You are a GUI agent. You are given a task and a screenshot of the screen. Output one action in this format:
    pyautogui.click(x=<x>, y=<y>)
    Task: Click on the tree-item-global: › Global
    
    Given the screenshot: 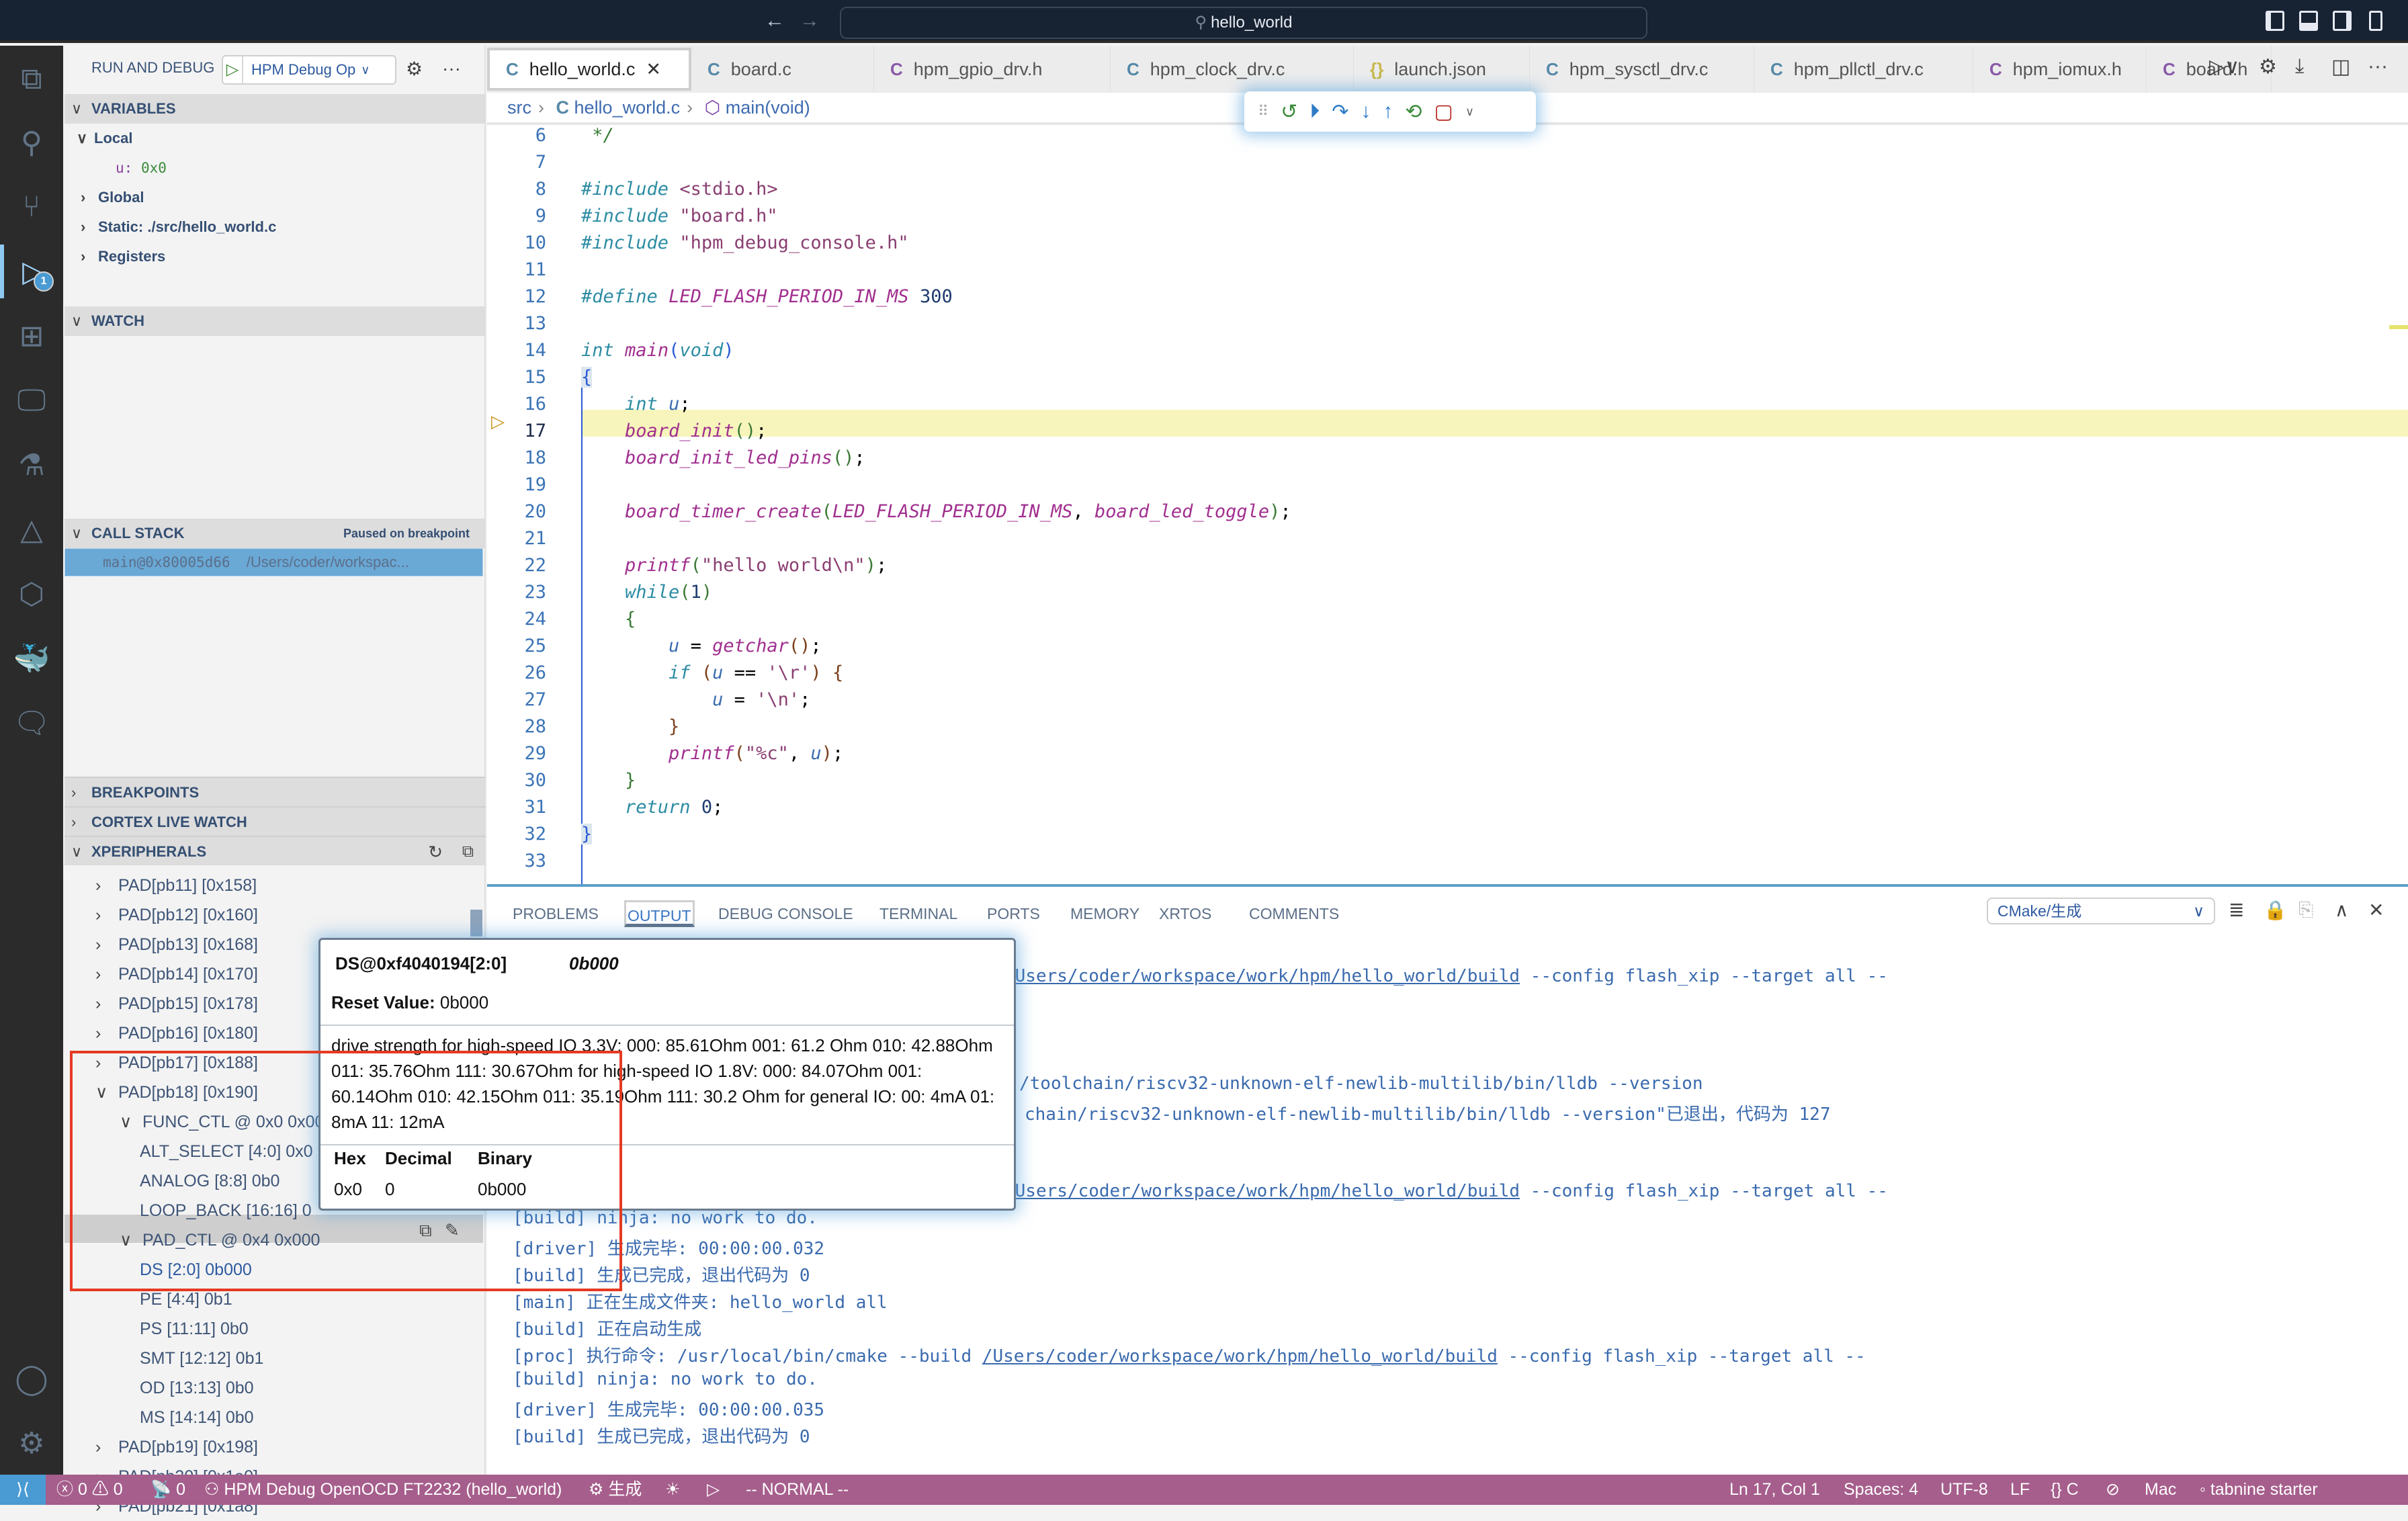 What is the action you would take?
    pyautogui.click(x=112, y=197)
    